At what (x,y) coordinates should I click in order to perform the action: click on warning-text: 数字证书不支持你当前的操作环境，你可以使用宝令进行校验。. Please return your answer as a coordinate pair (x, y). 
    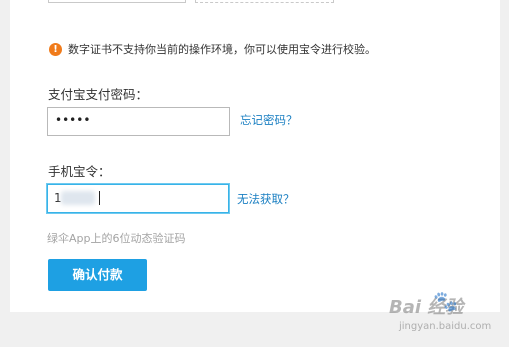
    Looking at the image, I should click on (222, 49).